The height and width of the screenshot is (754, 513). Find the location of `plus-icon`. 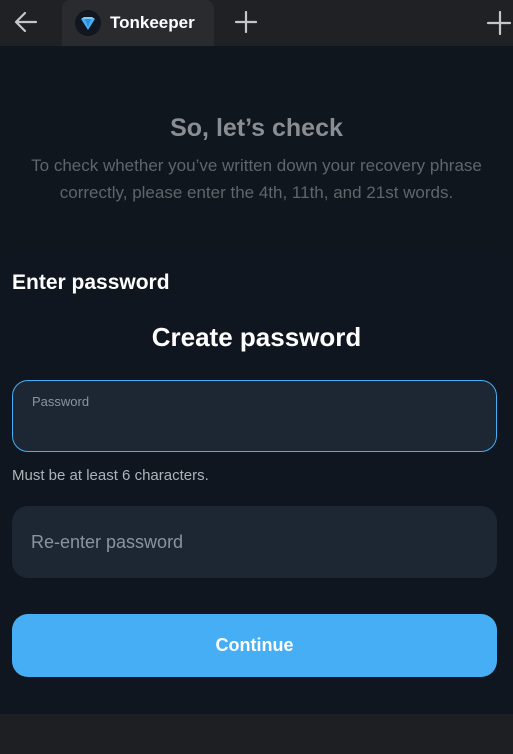

plus-icon is located at coordinates (246, 22).